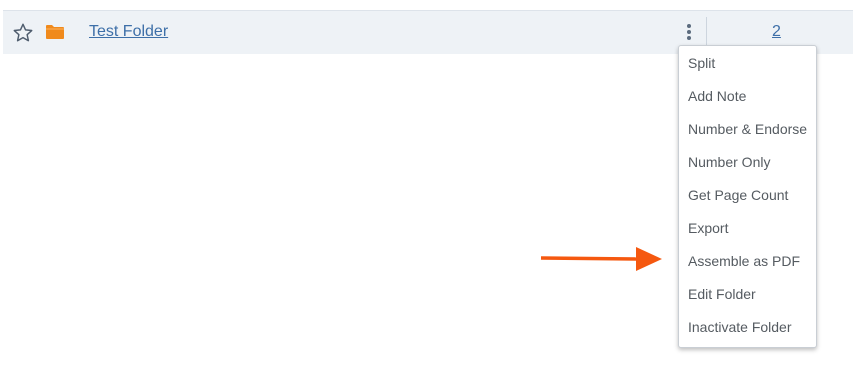 The image size is (853, 371). I want to click on menu-item-number-only: Number Only, so click(747, 163).